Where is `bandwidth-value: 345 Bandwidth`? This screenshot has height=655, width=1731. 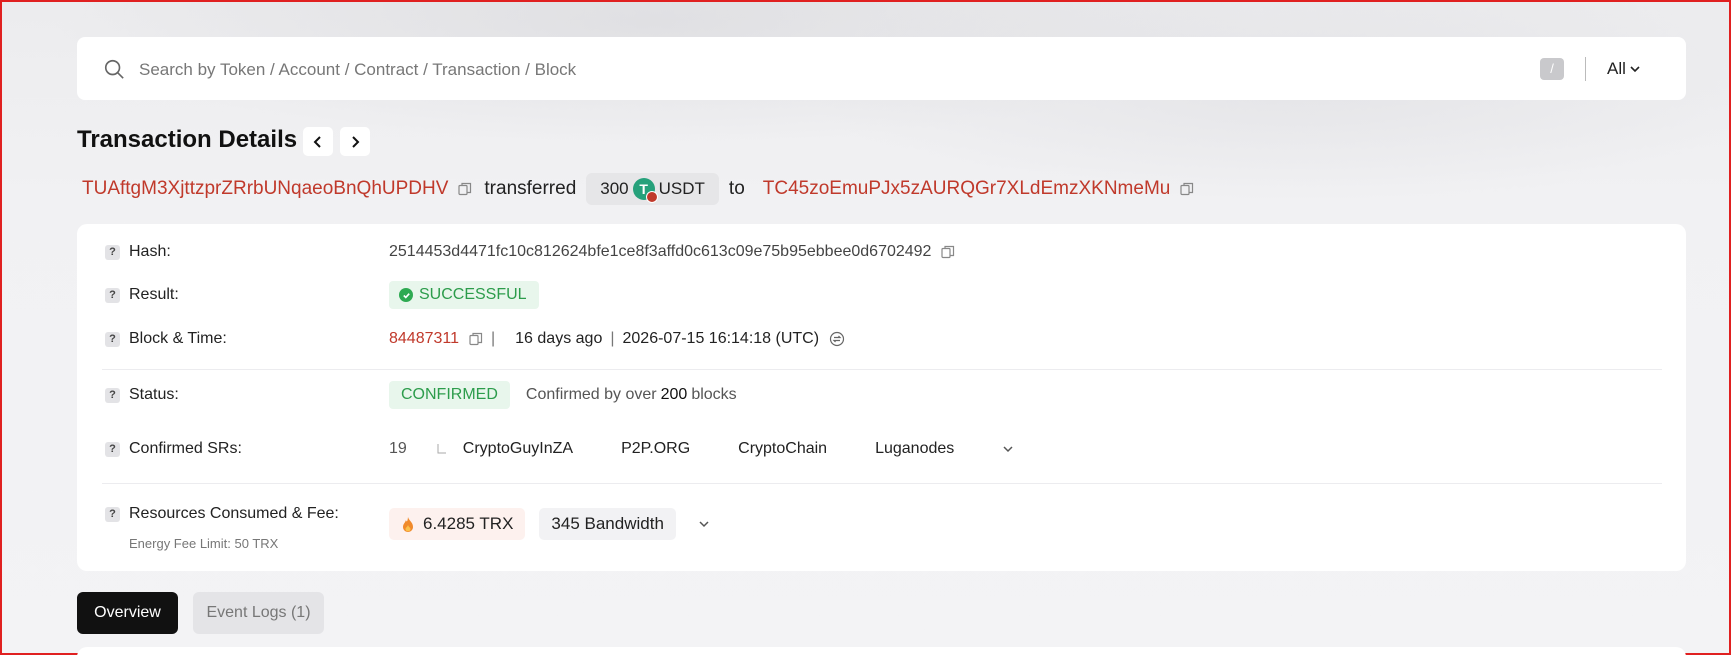
bandwidth-value: 345 Bandwidth is located at coordinates (607, 523).